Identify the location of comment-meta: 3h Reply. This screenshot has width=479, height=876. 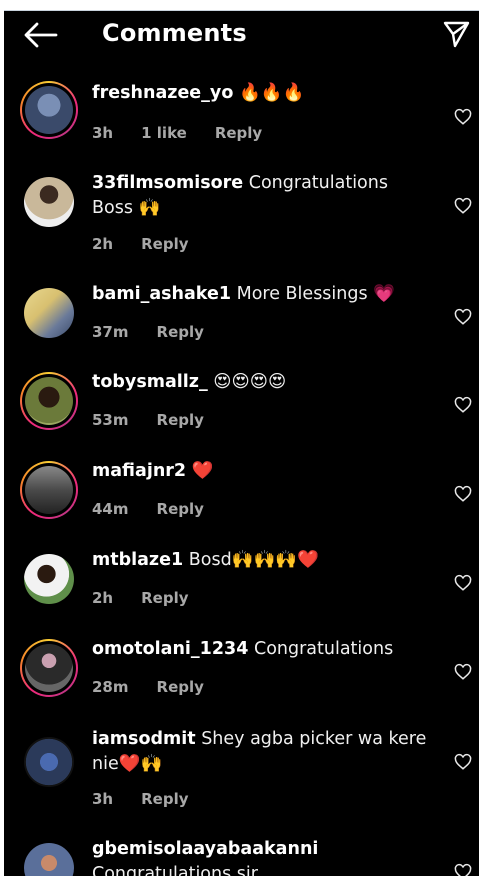
(140, 799).